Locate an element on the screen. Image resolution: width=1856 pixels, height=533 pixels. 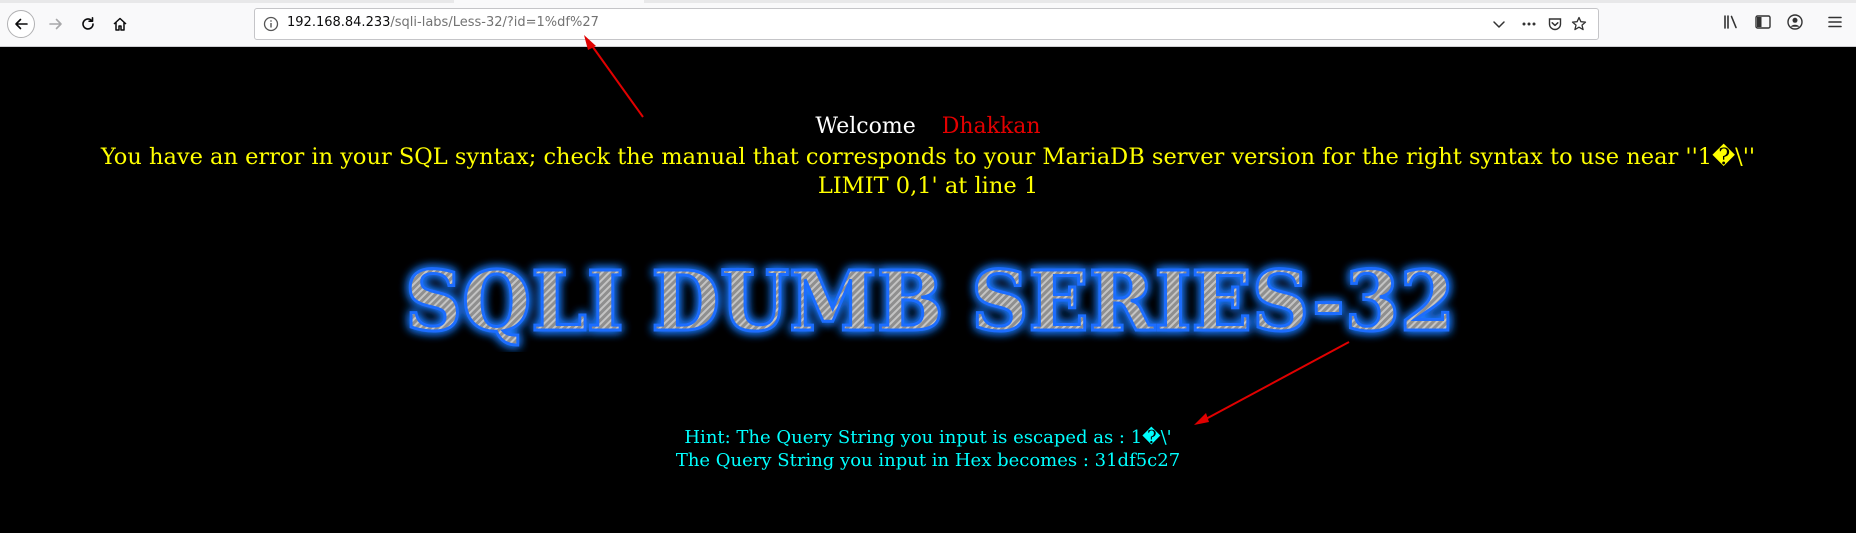
welcome-line: Welcome Dhakkan is located at coordinates (928, 126).